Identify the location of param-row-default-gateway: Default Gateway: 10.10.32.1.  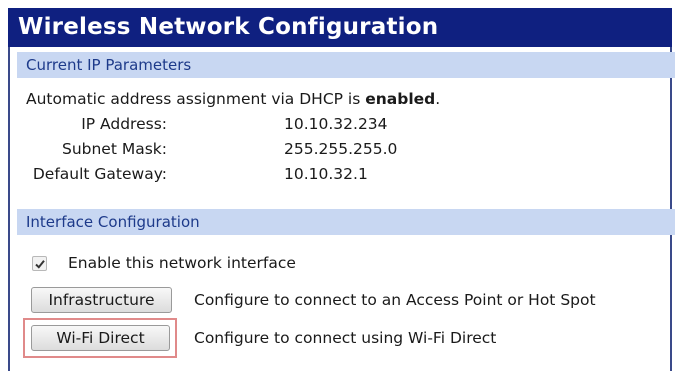
(300, 174).